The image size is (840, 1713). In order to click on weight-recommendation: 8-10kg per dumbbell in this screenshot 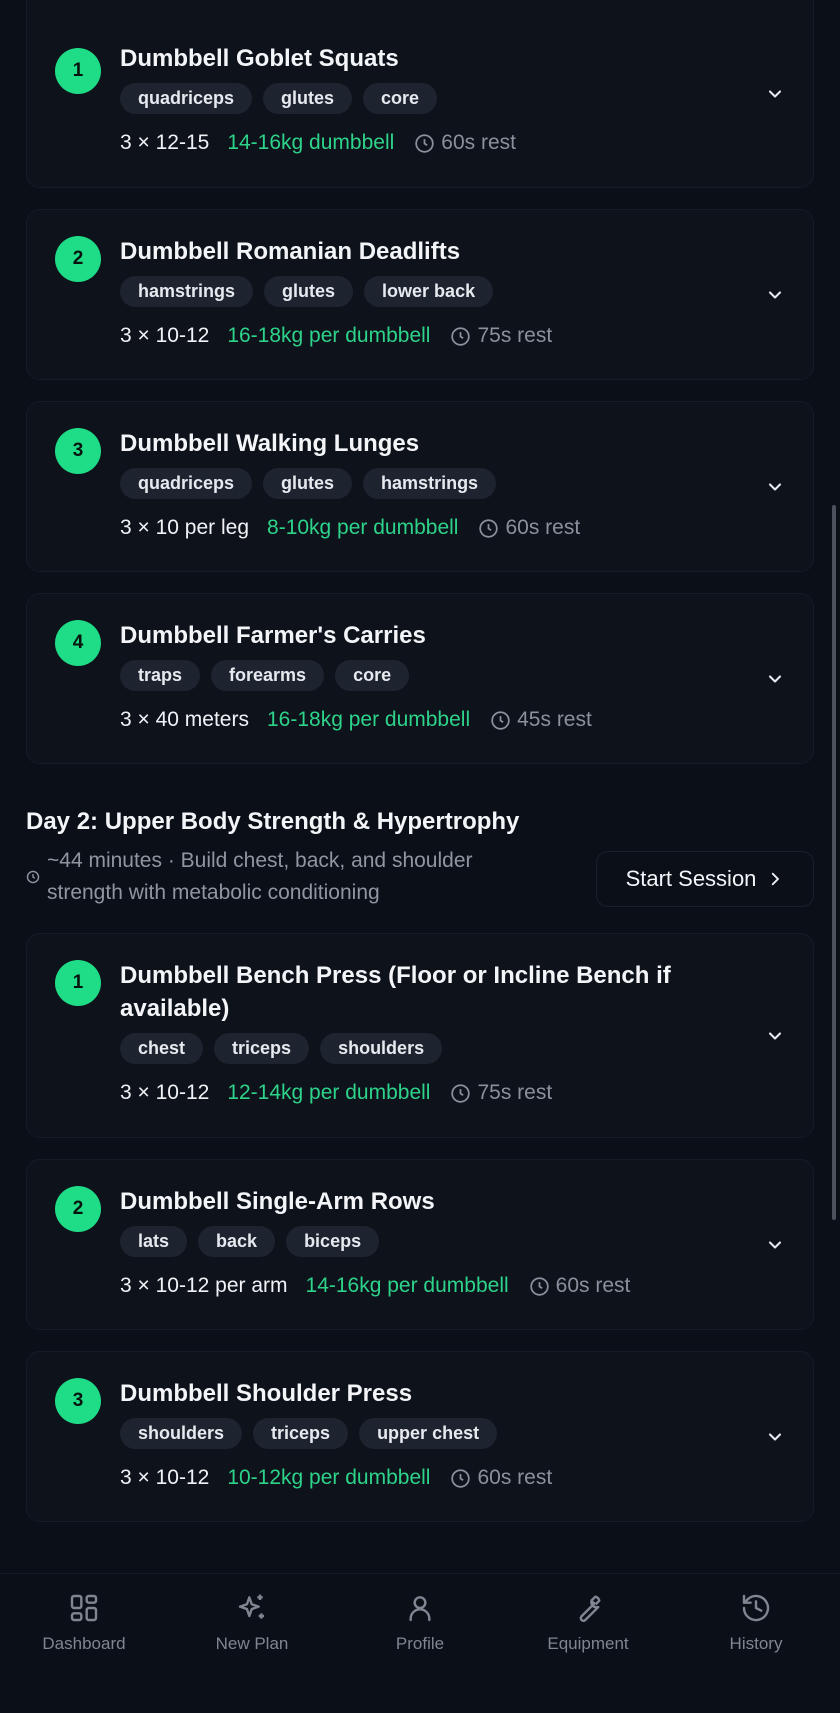, I will do `click(363, 527)`.